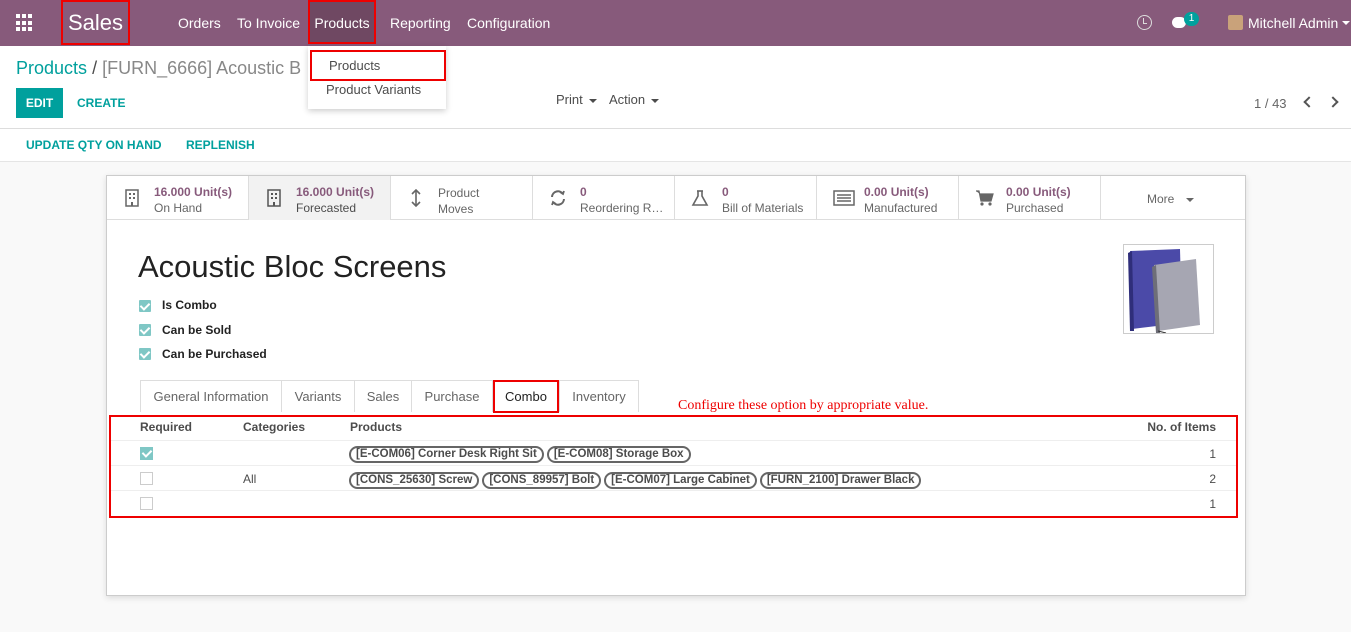 The width and height of the screenshot is (1351, 632). What do you see at coordinates (377, 90) in the screenshot?
I see `dropdown-item-product-variants: Product Variants` at bounding box center [377, 90].